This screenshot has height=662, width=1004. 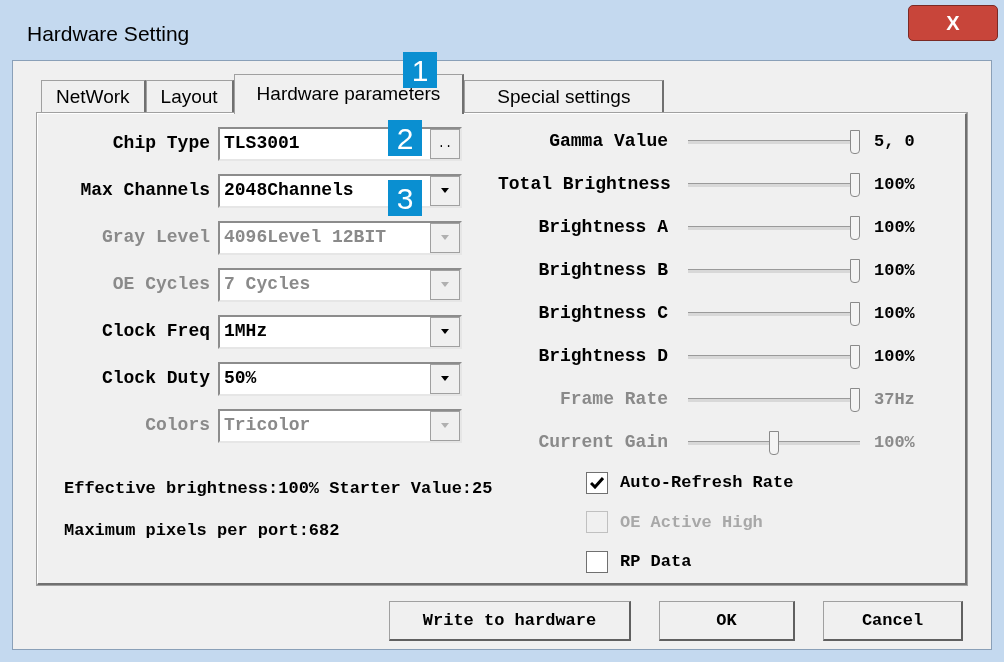 What do you see at coordinates (202, 530) in the screenshot?
I see `info-text: Maximum pixels per port:682` at bounding box center [202, 530].